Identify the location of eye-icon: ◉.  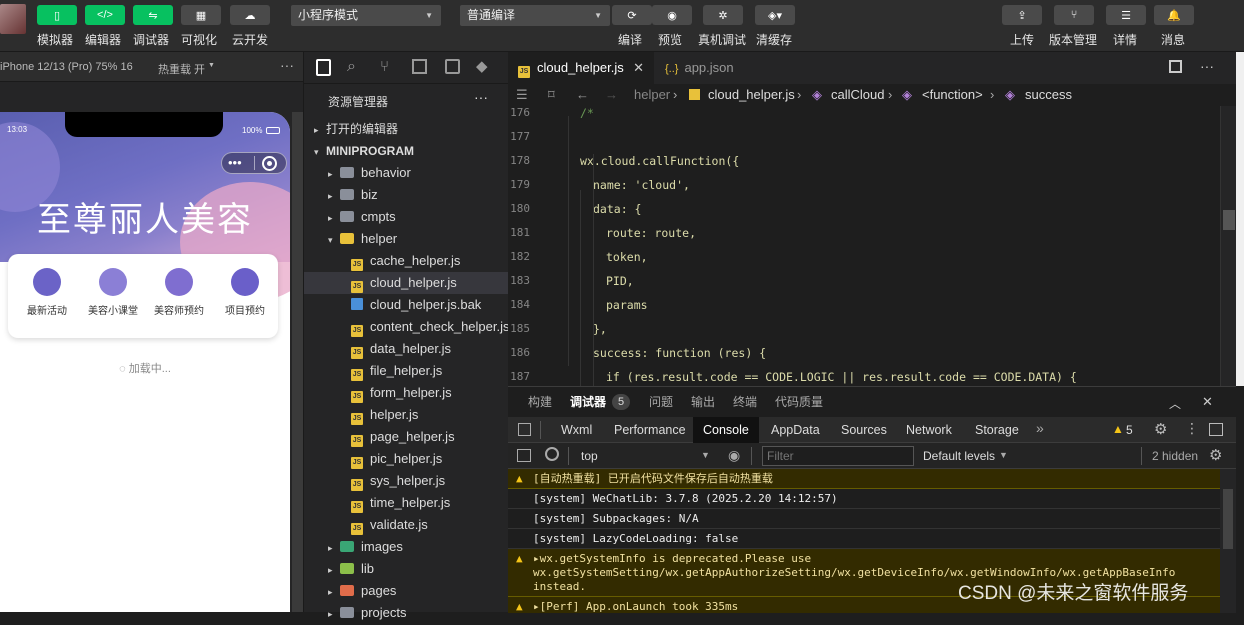
(734, 455).